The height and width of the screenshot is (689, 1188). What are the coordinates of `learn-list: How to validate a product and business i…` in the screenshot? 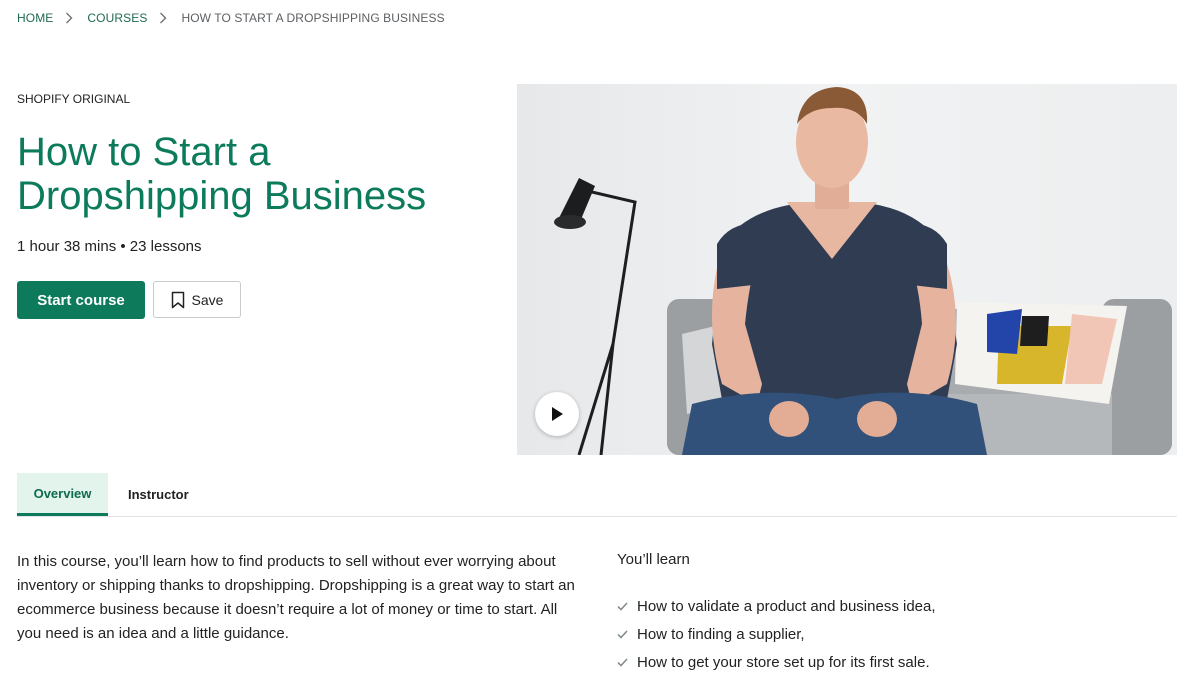 It's located at (776, 634).